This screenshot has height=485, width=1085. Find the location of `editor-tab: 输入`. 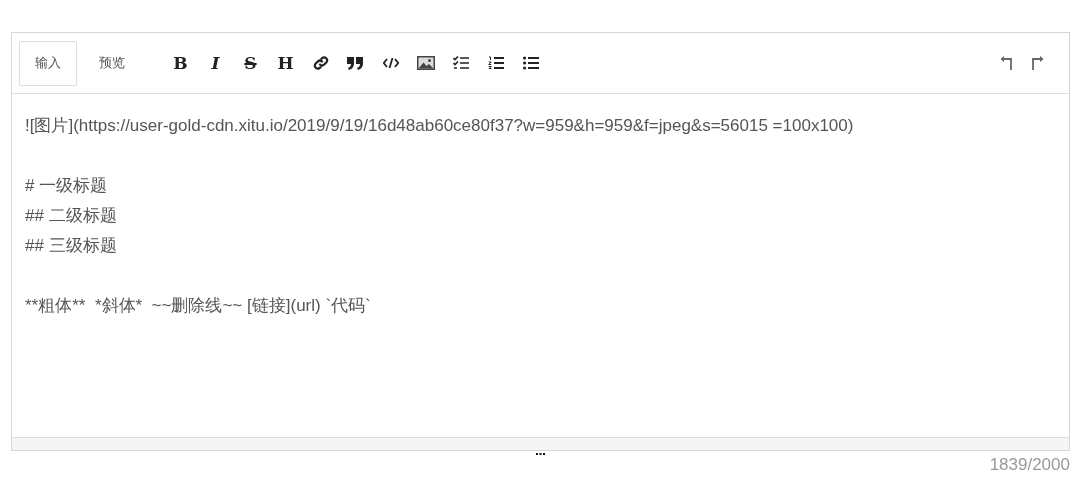

editor-tab: 输入 is located at coordinates (48, 63).